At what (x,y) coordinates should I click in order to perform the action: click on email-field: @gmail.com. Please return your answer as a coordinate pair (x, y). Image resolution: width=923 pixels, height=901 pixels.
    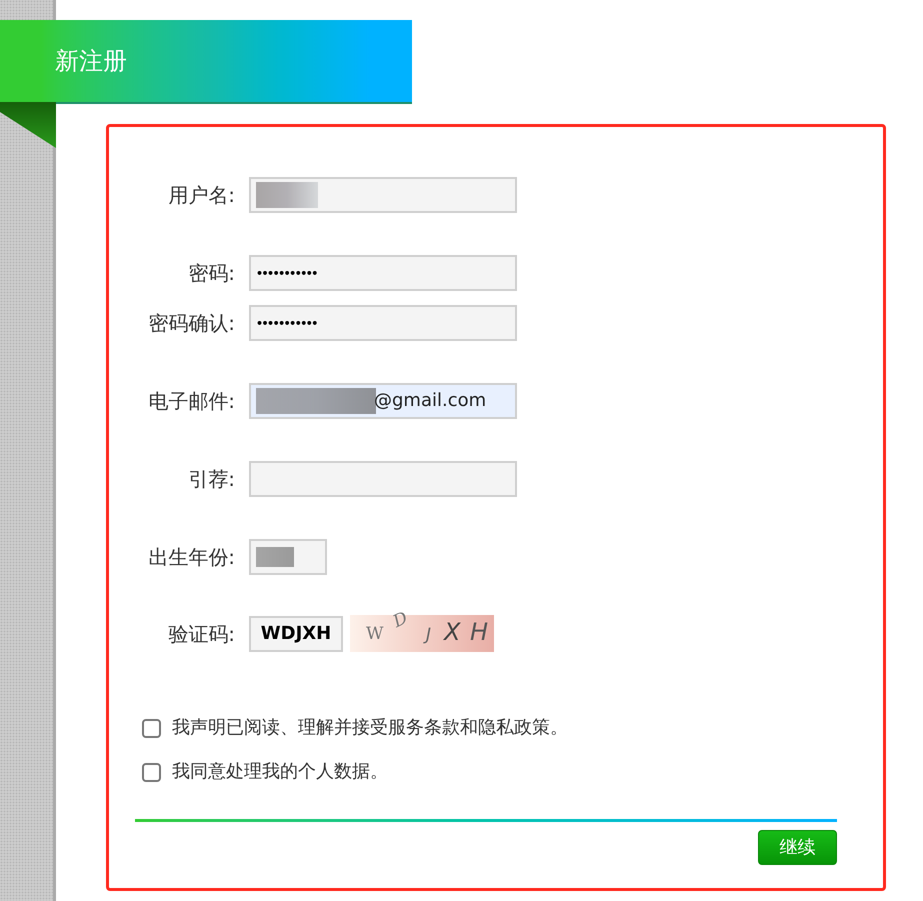
    Looking at the image, I should click on (383, 401).